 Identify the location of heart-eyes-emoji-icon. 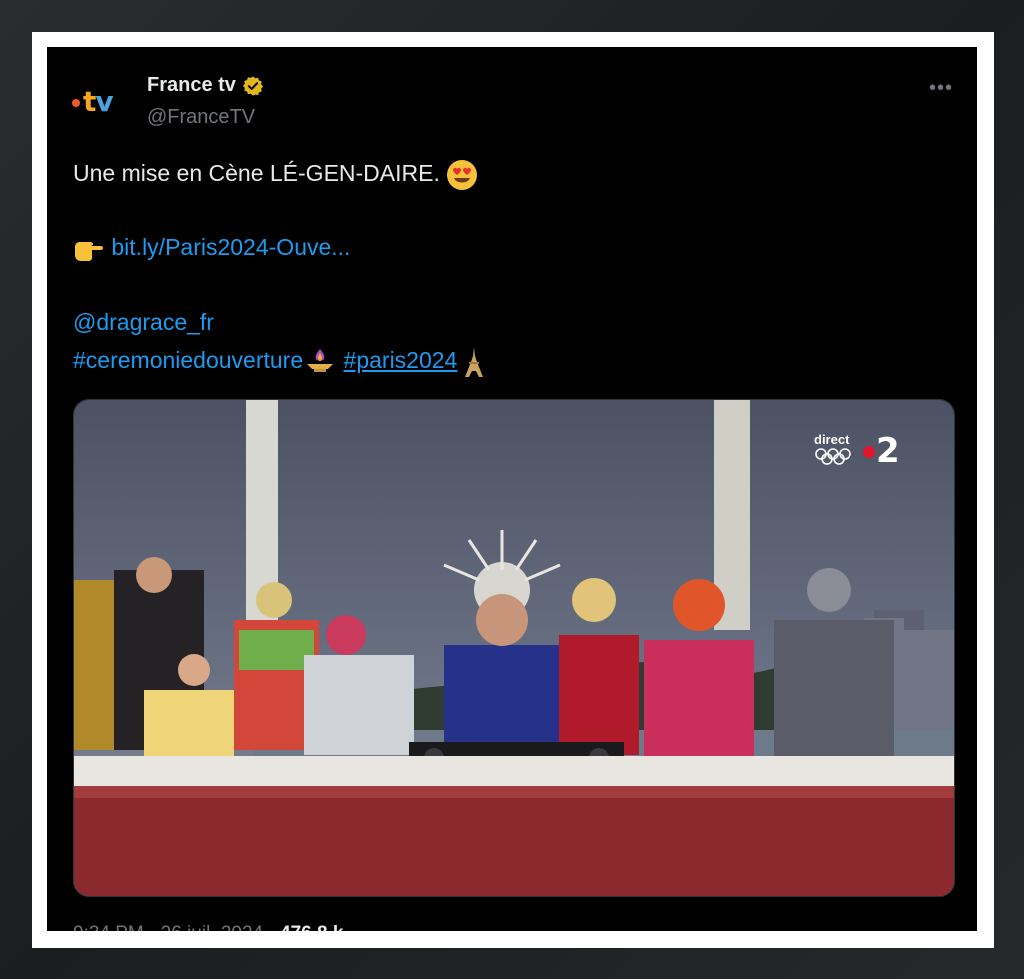
(462, 175).